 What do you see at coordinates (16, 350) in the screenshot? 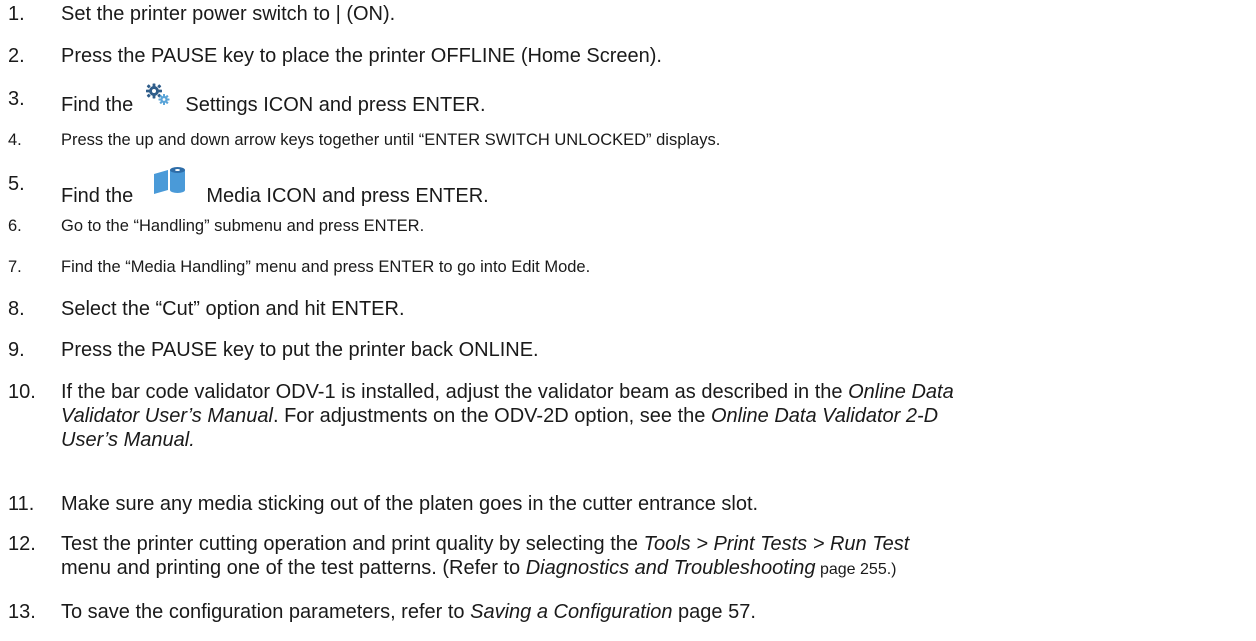
I see `step-number: 9.` at bounding box center [16, 350].